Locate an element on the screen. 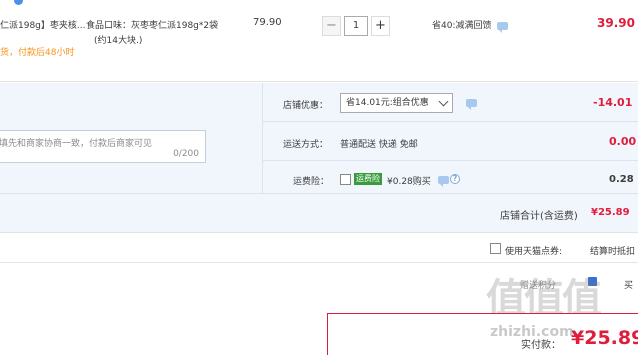 The width and height of the screenshot is (638, 355). final-payment-price: ¥25.89 is located at coordinates (604, 338).